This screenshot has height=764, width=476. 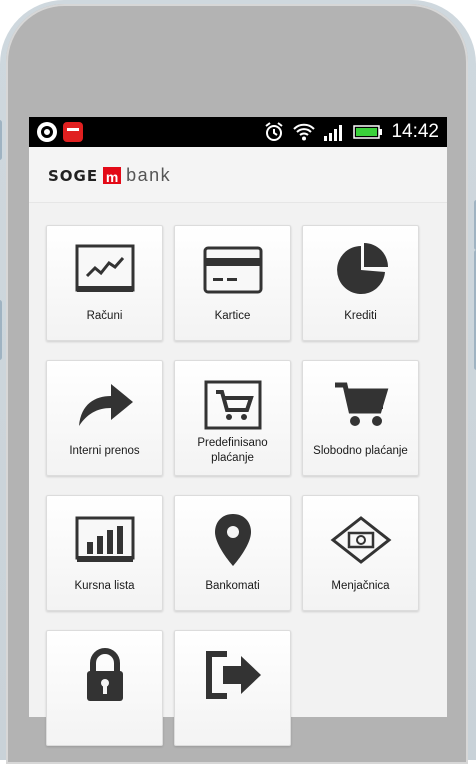 I want to click on logout-icon, so click(x=232, y=675).